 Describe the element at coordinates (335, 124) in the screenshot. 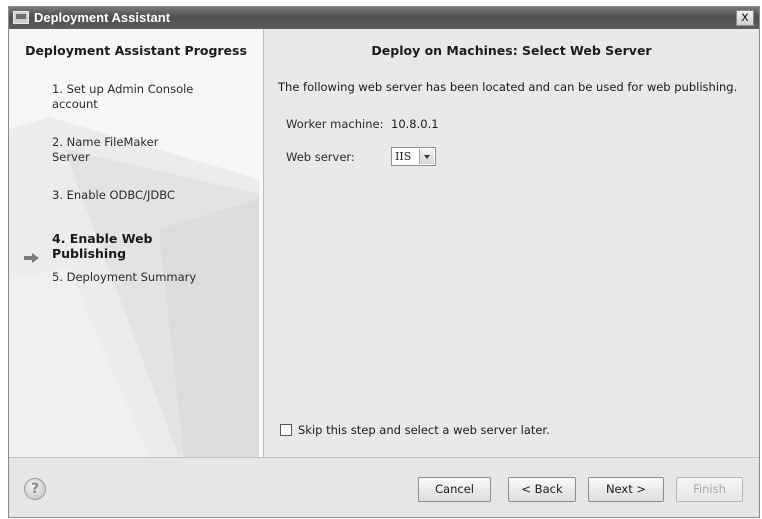

I see `worker-machine-label: Worker machine:` at that location.